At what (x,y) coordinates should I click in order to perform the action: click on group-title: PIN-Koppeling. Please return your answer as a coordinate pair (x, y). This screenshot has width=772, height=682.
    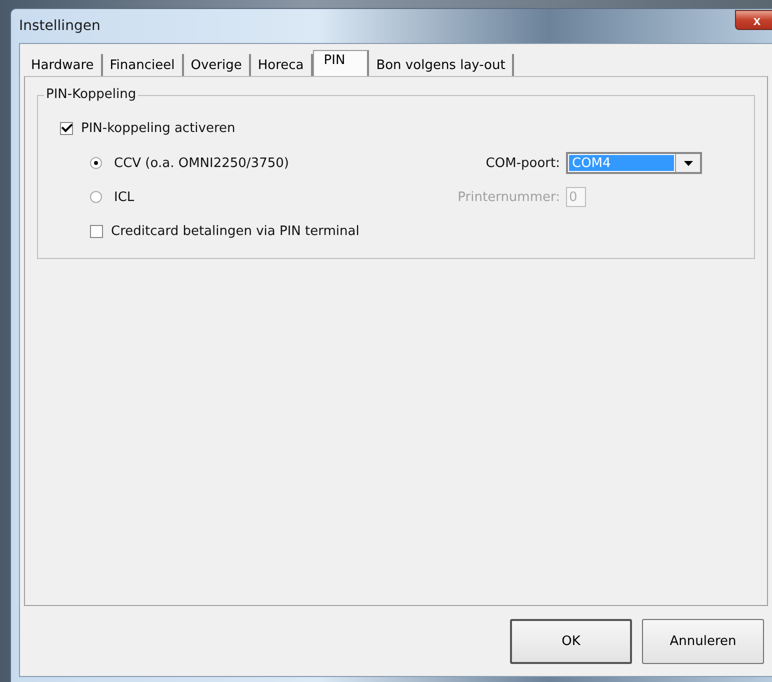
    Looking at the image, I should click on (91, 94).